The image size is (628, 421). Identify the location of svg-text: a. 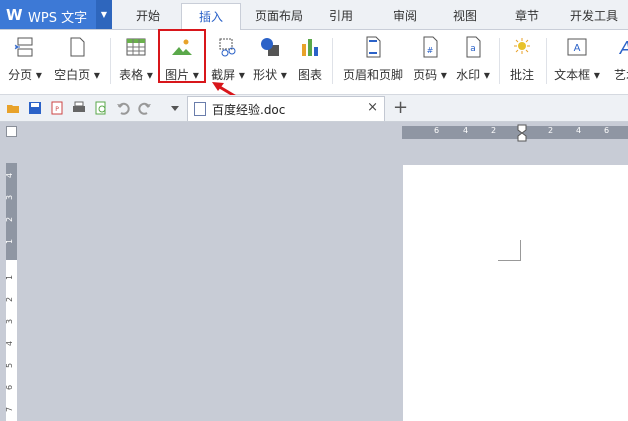
(473, 49).